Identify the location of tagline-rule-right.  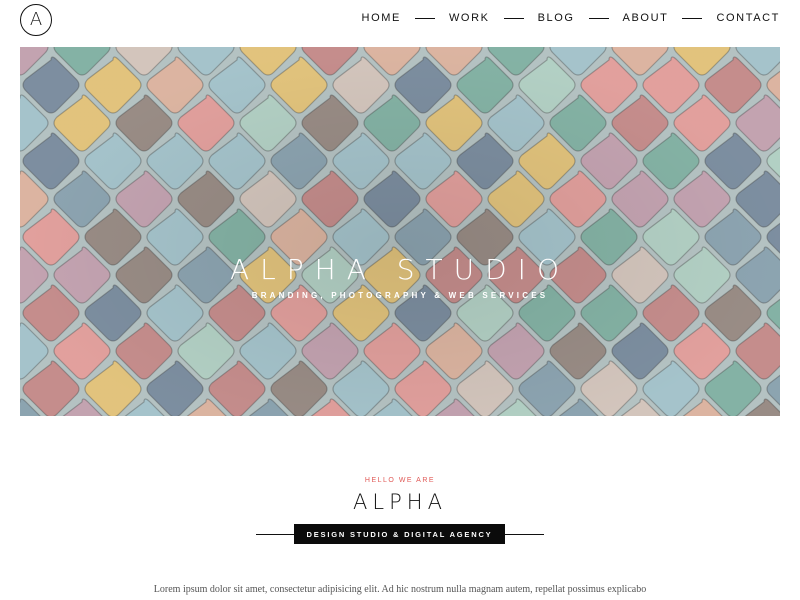
(524, 534).